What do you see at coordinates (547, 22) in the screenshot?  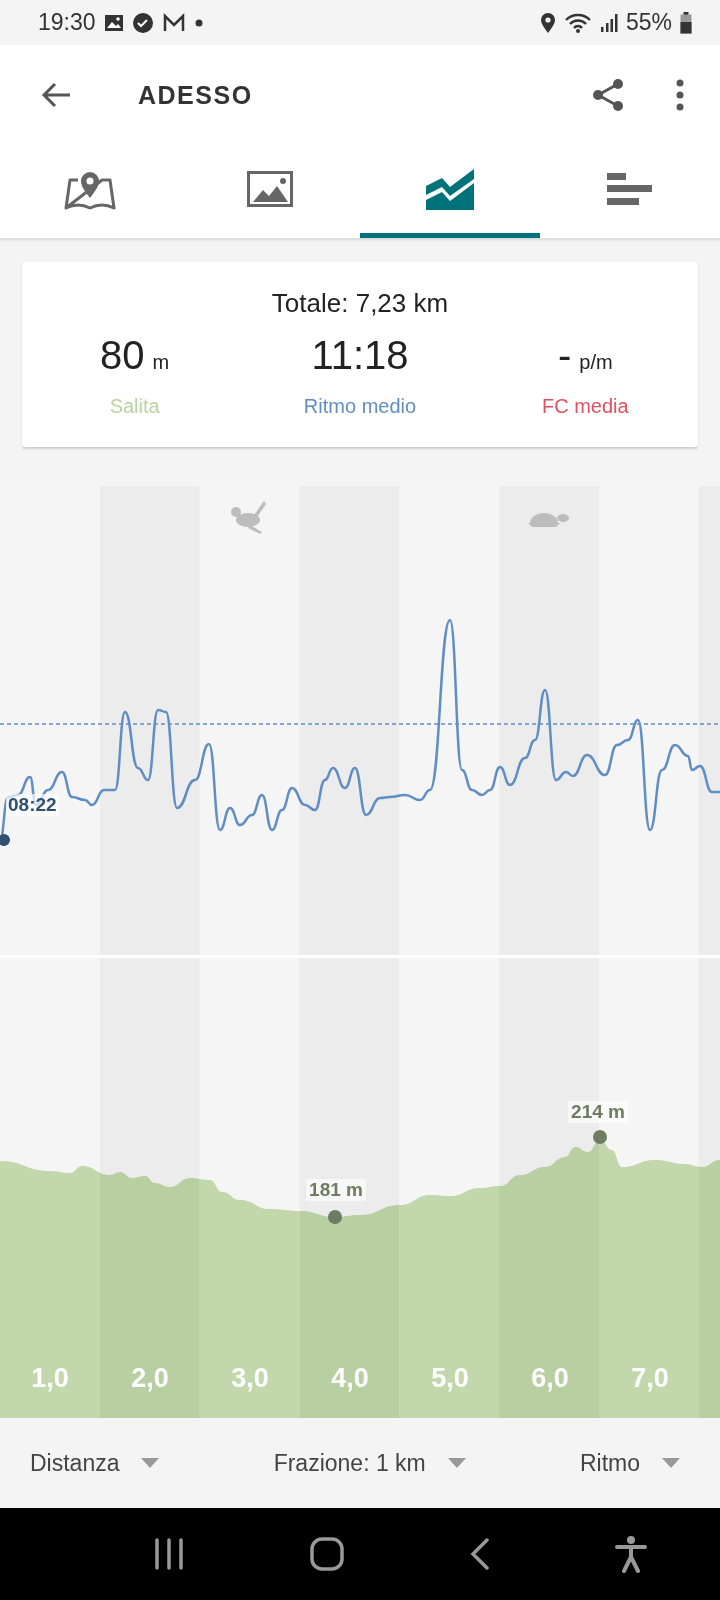 I see `location-icon` at bounding box center [547, 22].